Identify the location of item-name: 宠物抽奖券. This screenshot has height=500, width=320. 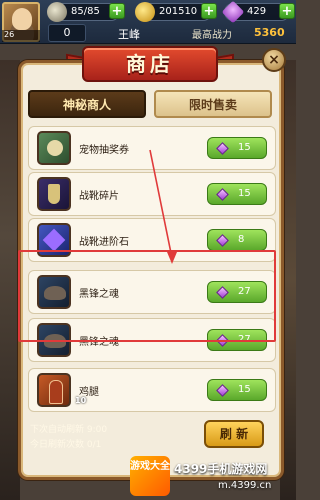
(104, 150).